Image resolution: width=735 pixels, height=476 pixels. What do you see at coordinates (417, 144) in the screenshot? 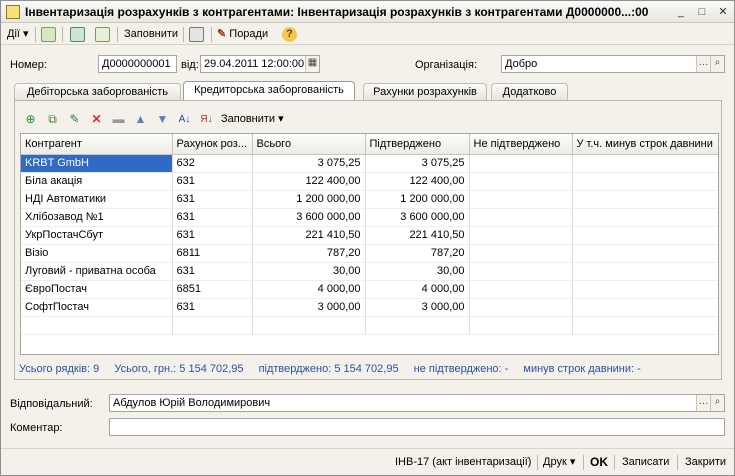
I see `col-confirmed: Підтверджено` at bounding box center [417, 144].